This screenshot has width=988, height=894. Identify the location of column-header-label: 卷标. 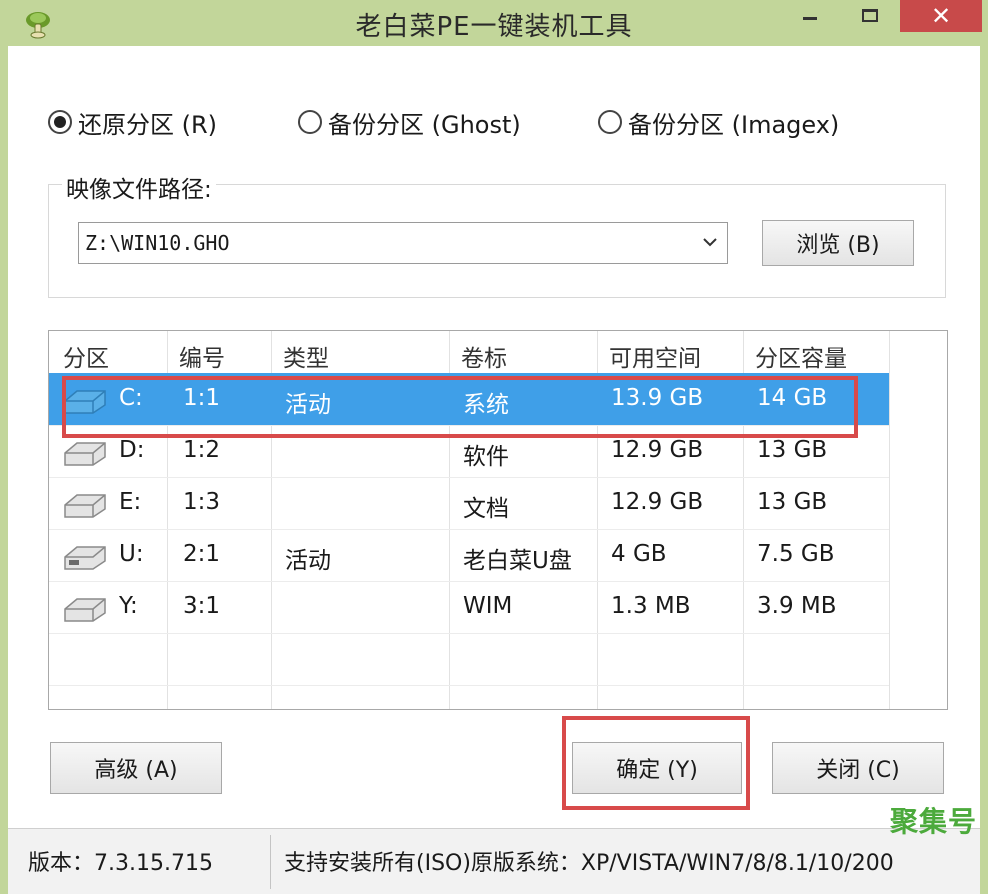
(484, 356).